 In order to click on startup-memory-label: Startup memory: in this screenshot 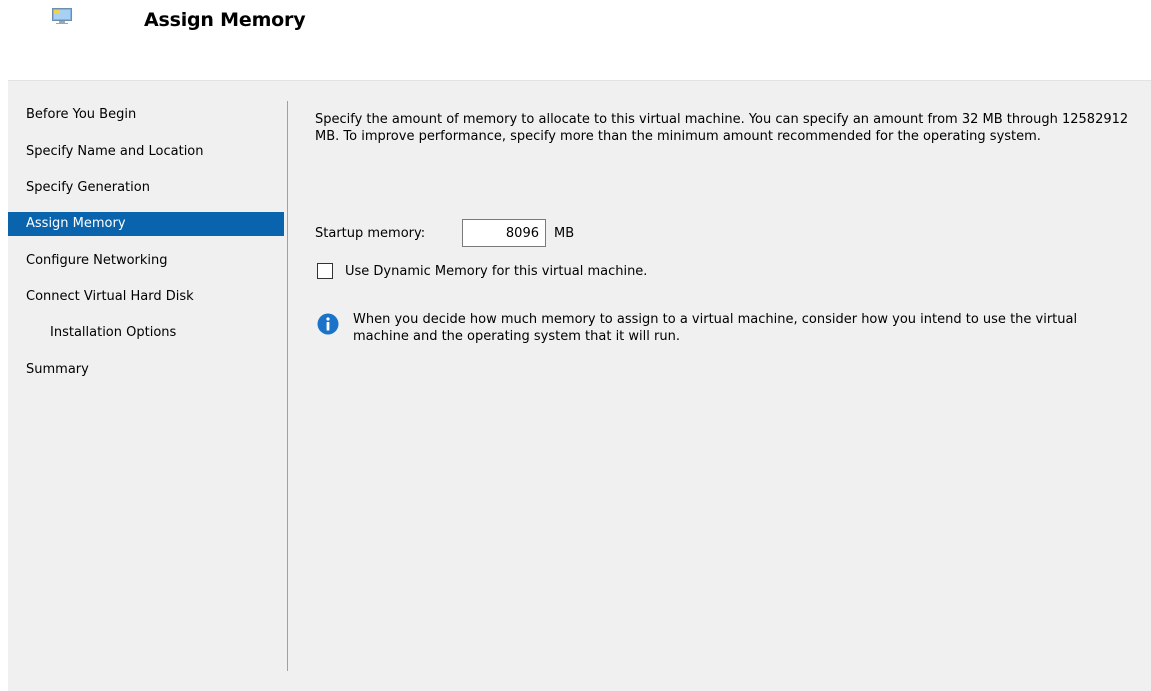, I will do `click(370, 233)`.